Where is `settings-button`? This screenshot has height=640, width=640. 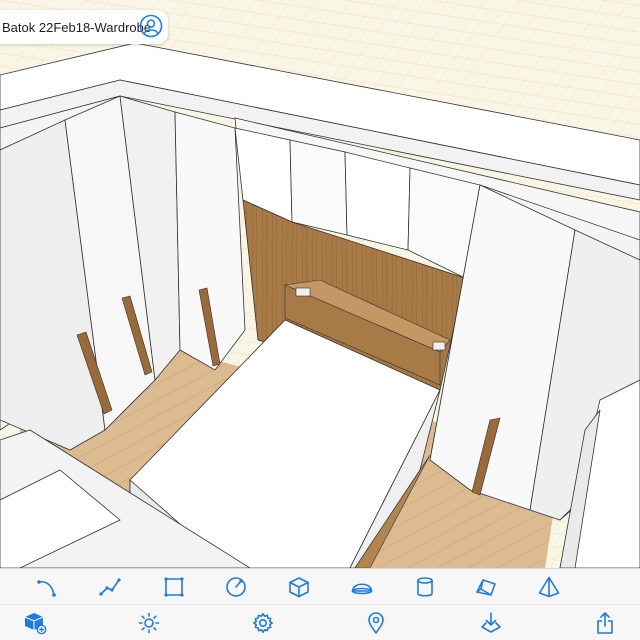
settings-button is located at coordinates (263, 623).